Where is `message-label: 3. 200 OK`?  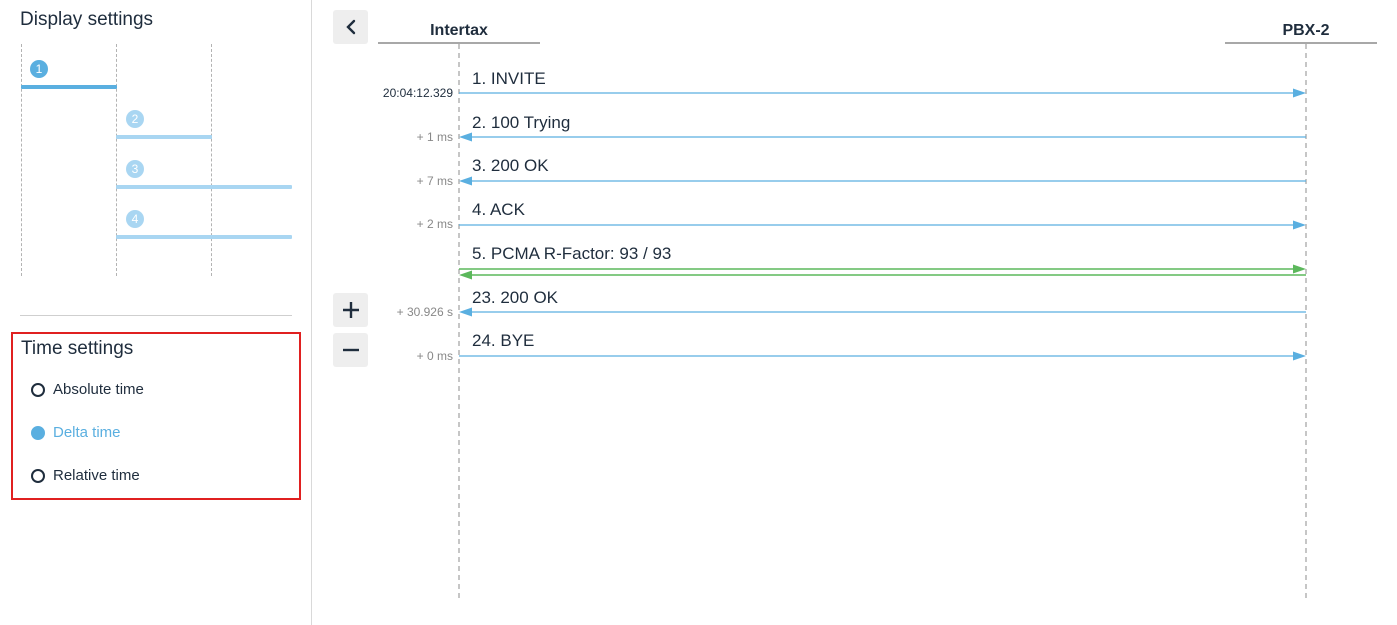
message-label: 3. 200 OK is located at coordinates (510, 166).